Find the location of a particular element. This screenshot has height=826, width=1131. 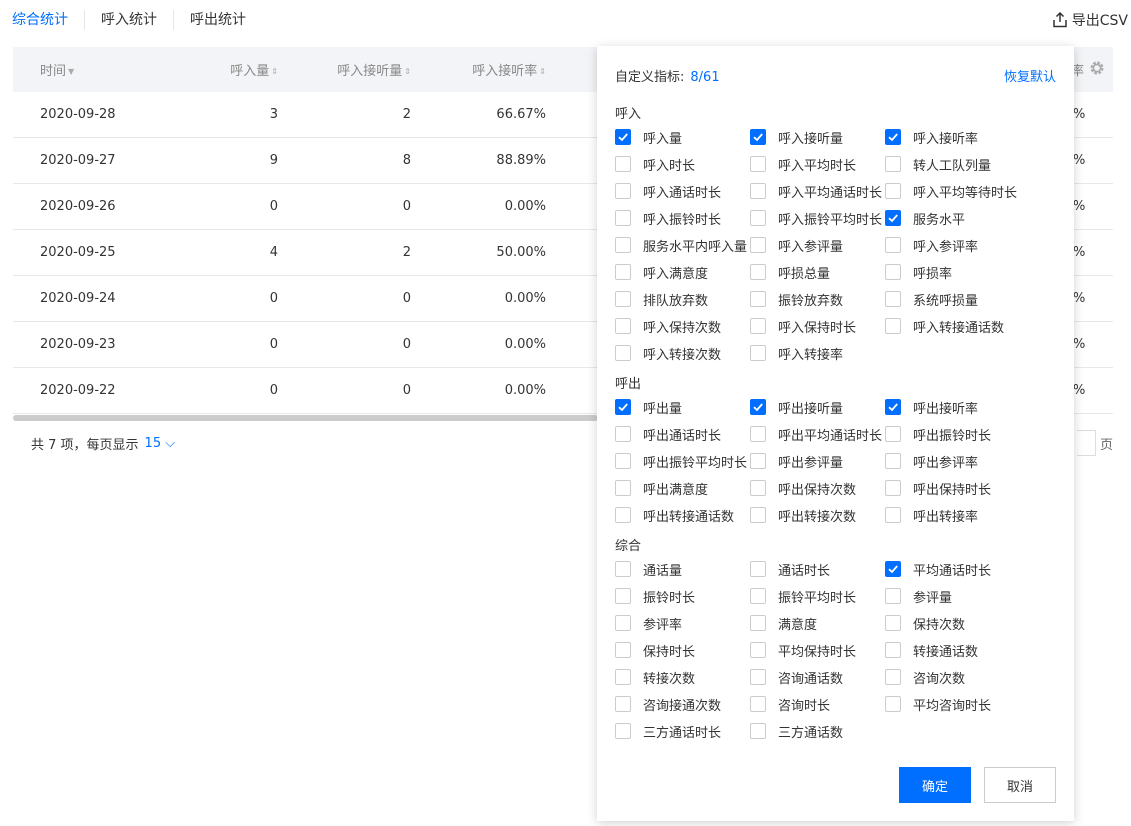

metric-checkbox: 三方通话数 is located at coordinates (796, 732).